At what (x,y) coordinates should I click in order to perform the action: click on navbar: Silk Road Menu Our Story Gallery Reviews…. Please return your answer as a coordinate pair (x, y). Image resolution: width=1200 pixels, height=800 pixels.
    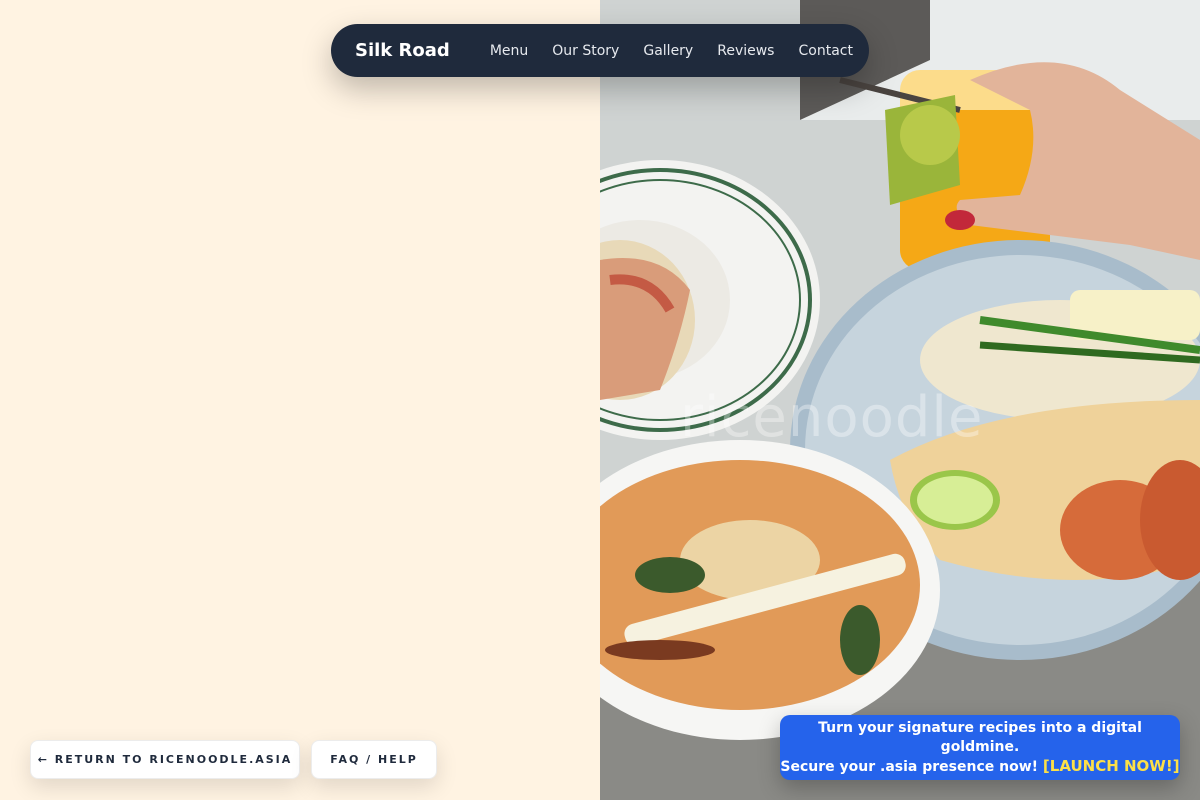
    Looking at the image, I should click on (600, 50).